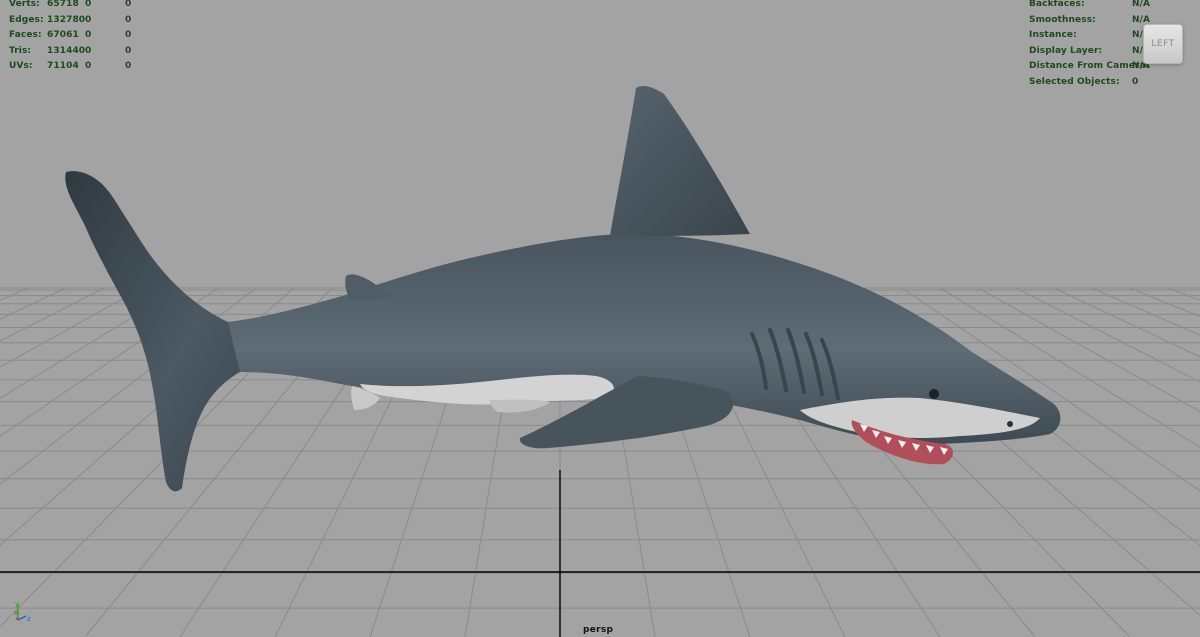 Image resolution: width=1200 pixels, height=637 pixels. I want to click on object-detail-row: Smoothness: N/A, so click(1089, 21).